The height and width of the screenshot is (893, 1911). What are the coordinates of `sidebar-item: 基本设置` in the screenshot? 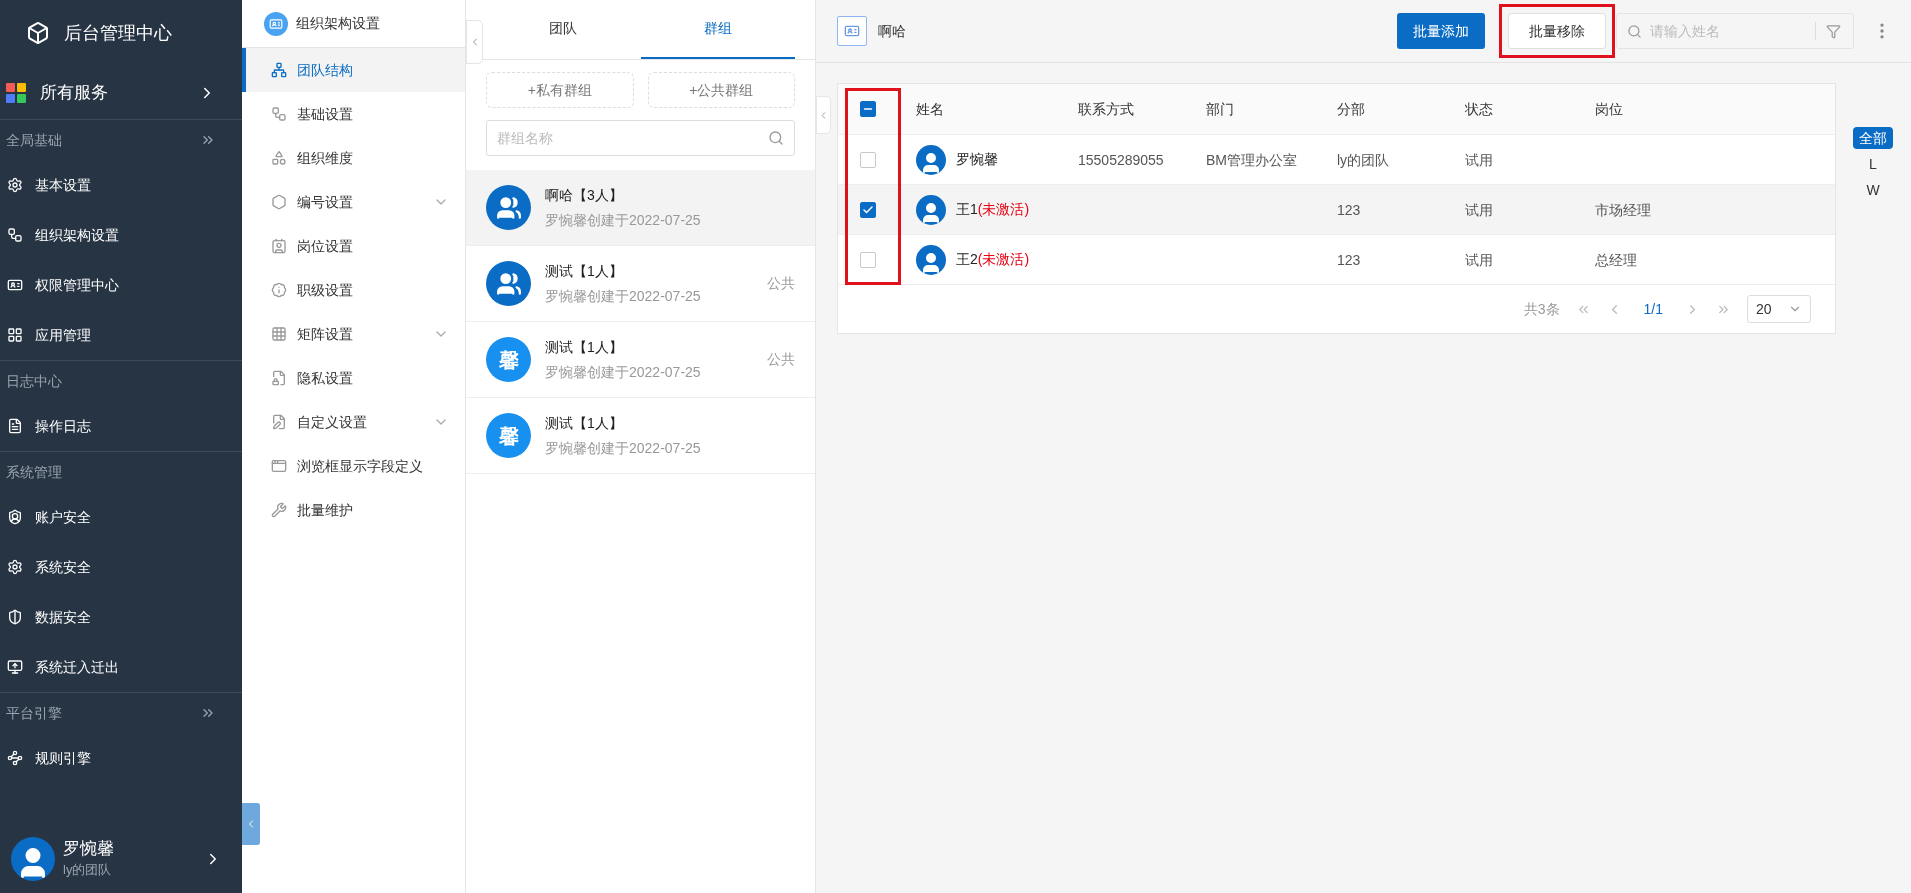 It's located at (121, 185).